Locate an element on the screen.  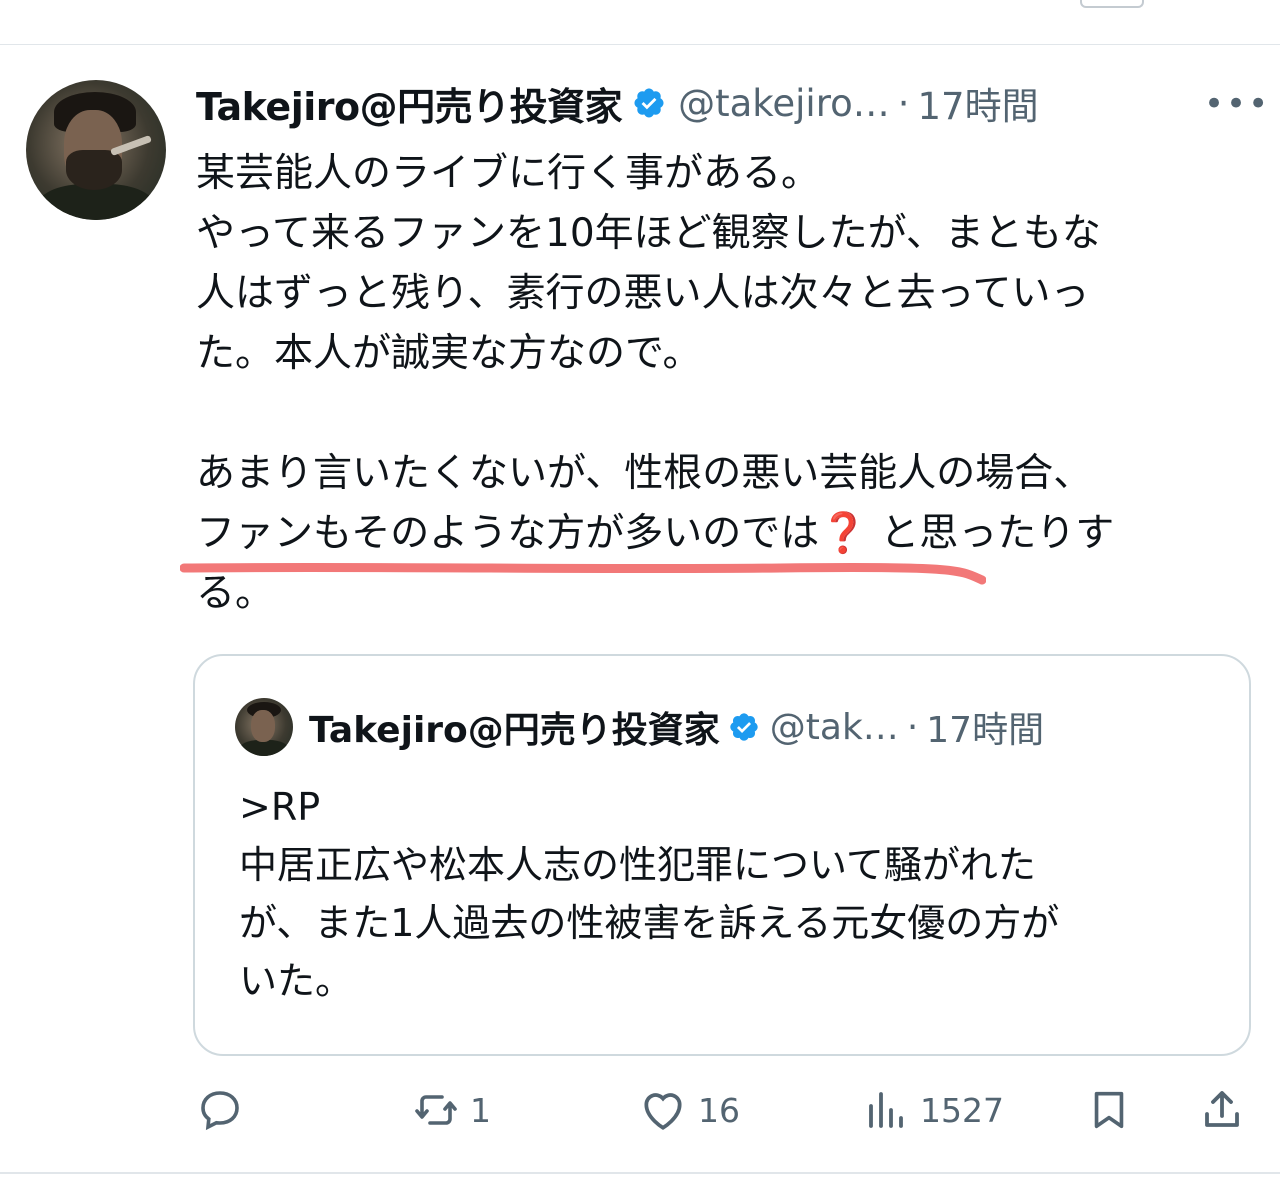
views-count: 1527 is located at coordinates (962, 1110).